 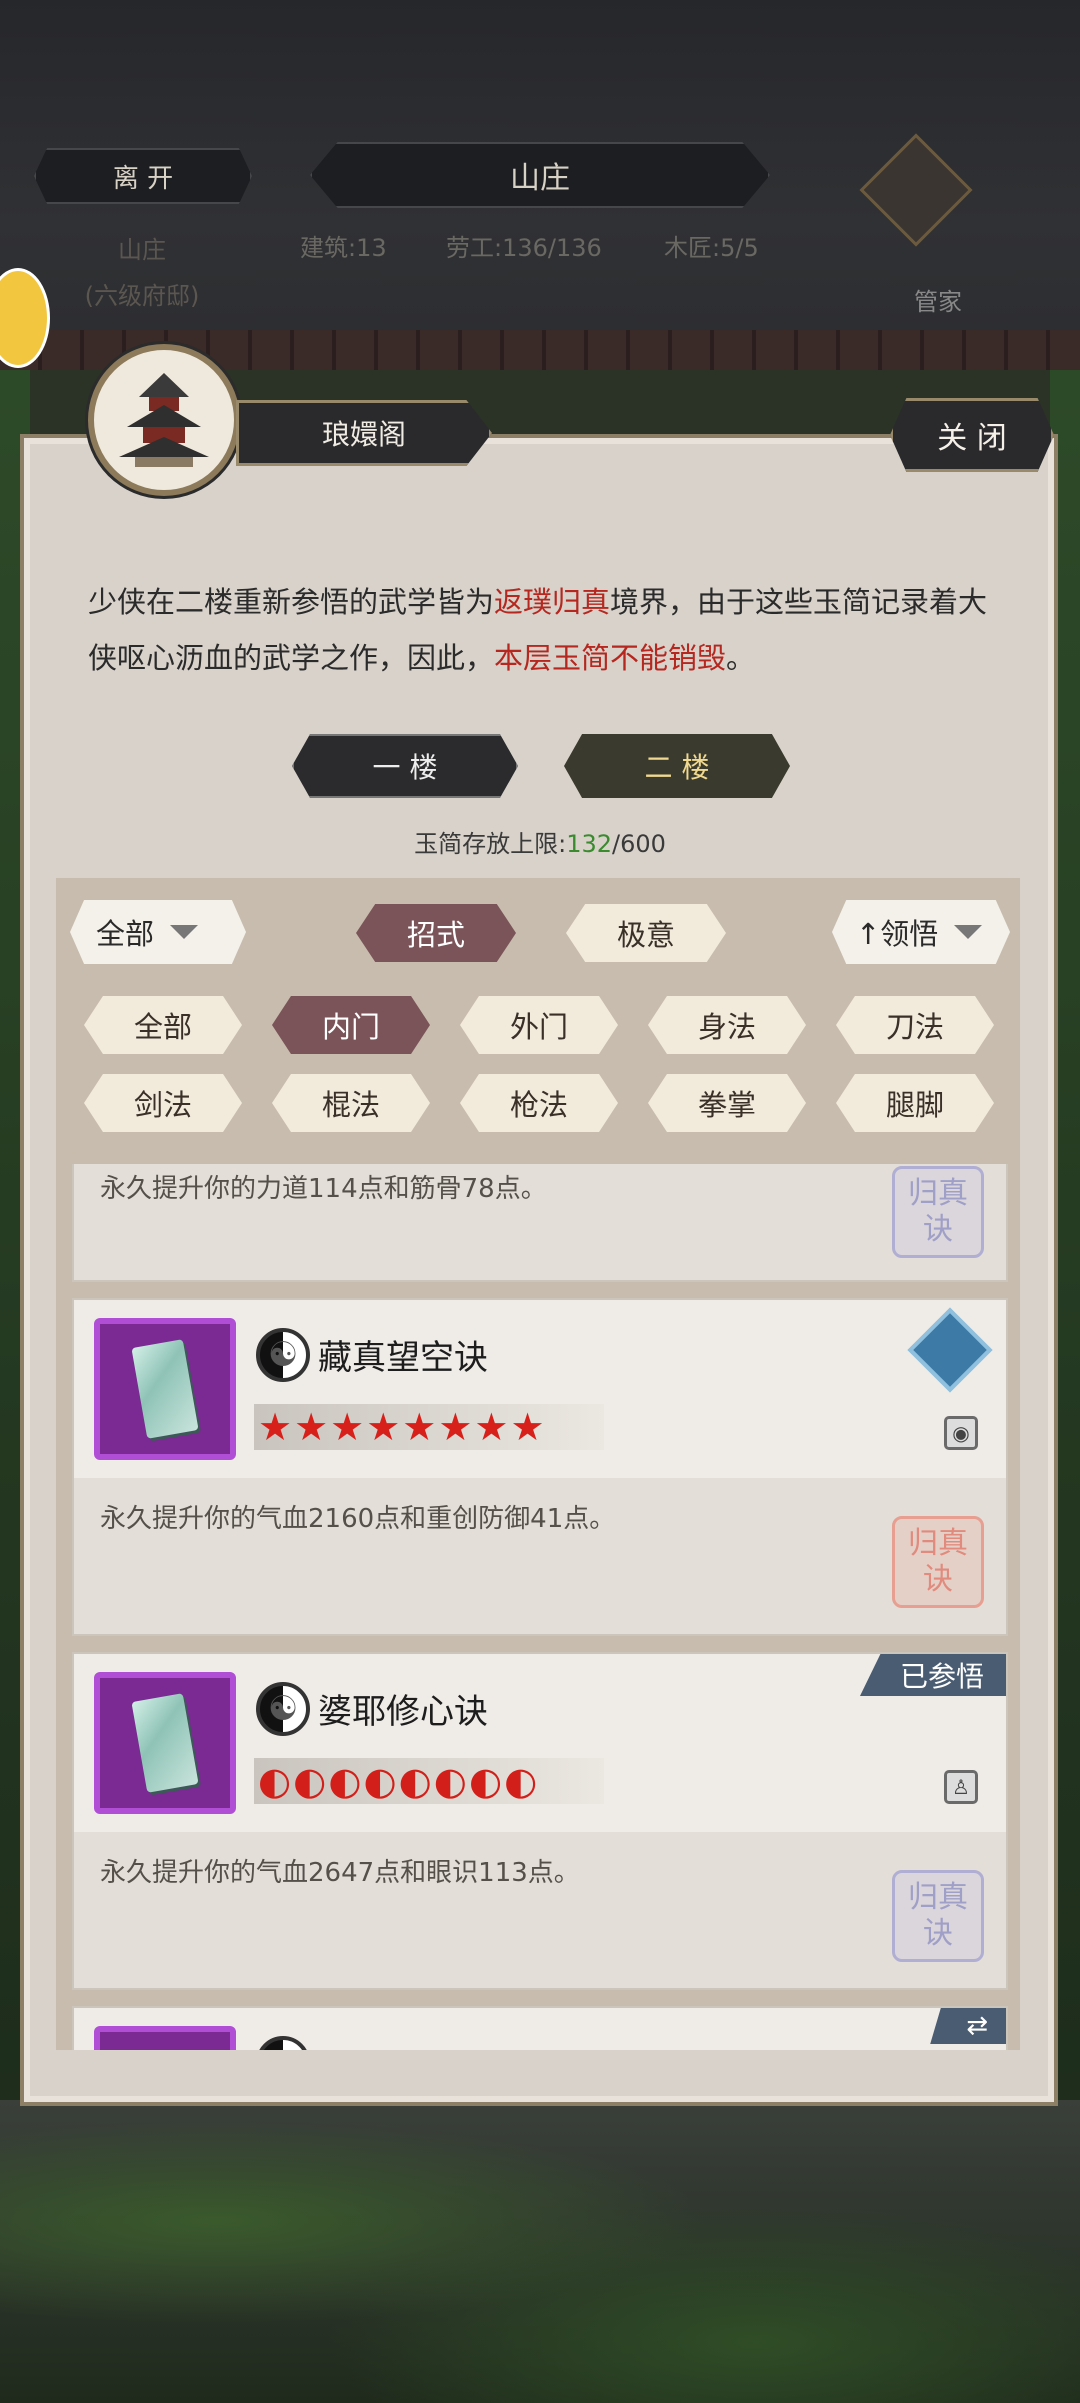 I want to click on type-tab-ultimate: 极意, so click(x=646, y=933).